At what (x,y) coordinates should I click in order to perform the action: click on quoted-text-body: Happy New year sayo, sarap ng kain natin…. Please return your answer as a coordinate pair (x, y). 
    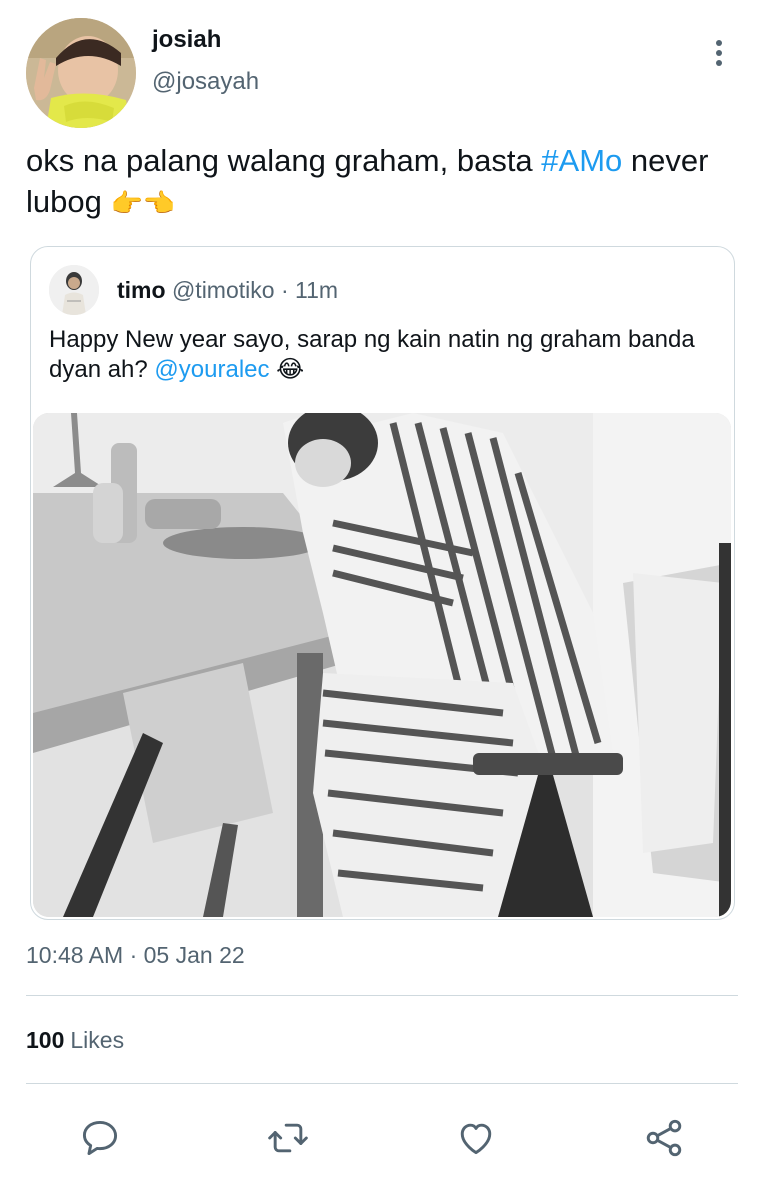
    Looking at the image, I should click on (372, 354).